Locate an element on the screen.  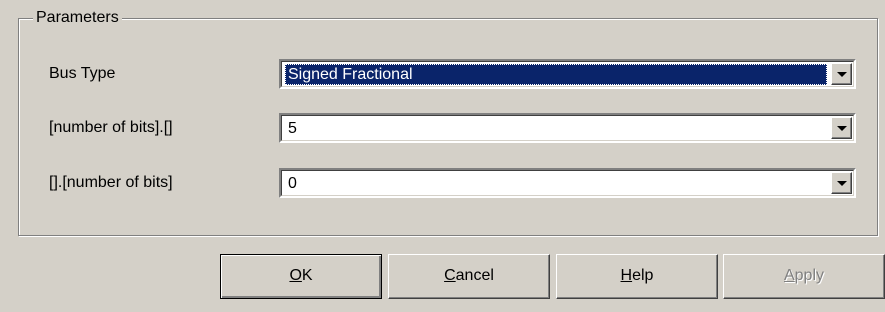
integer-bits-dropdown-frame: 5 is located at coordinates (567, 128).